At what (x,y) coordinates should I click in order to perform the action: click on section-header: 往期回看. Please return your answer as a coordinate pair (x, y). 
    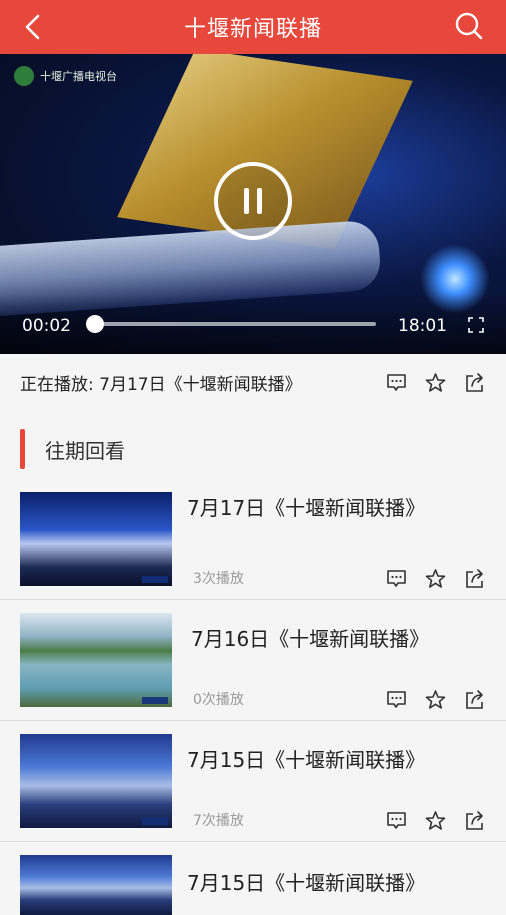
    Looking at the image, I should click on (72, 449).